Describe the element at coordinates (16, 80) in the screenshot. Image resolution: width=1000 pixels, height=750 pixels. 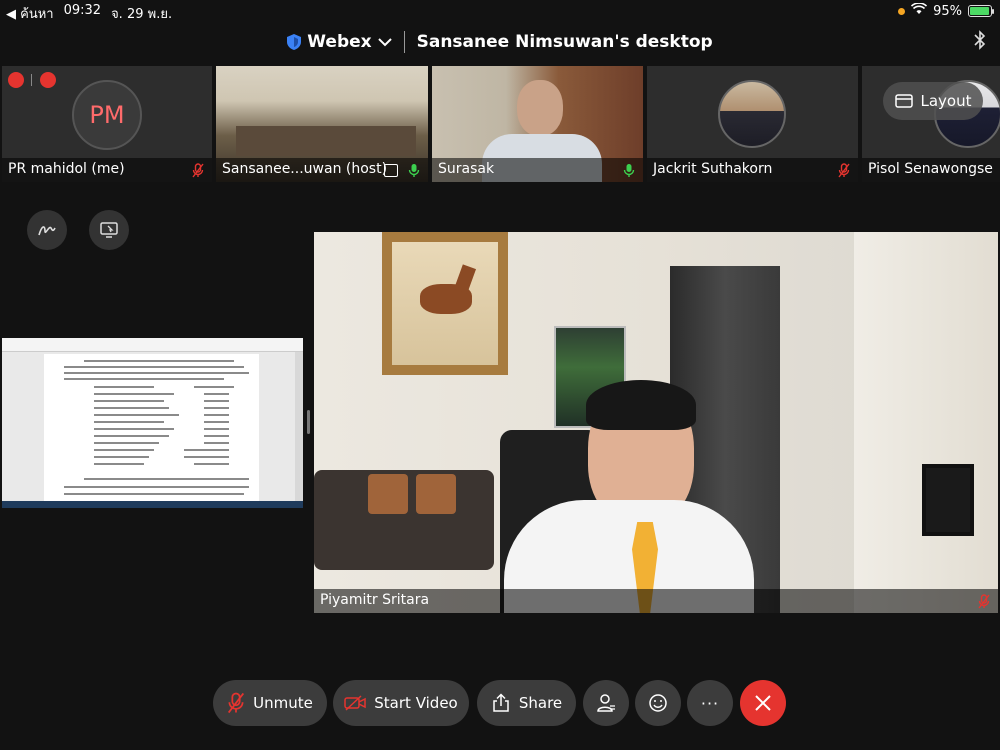
I see `mute-indicator-icon` at that location.